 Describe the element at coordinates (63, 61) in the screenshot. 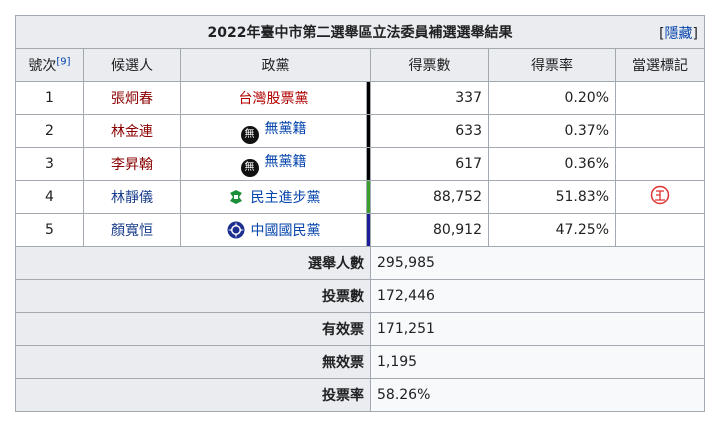

I see `ref-link: [9]` at that location.